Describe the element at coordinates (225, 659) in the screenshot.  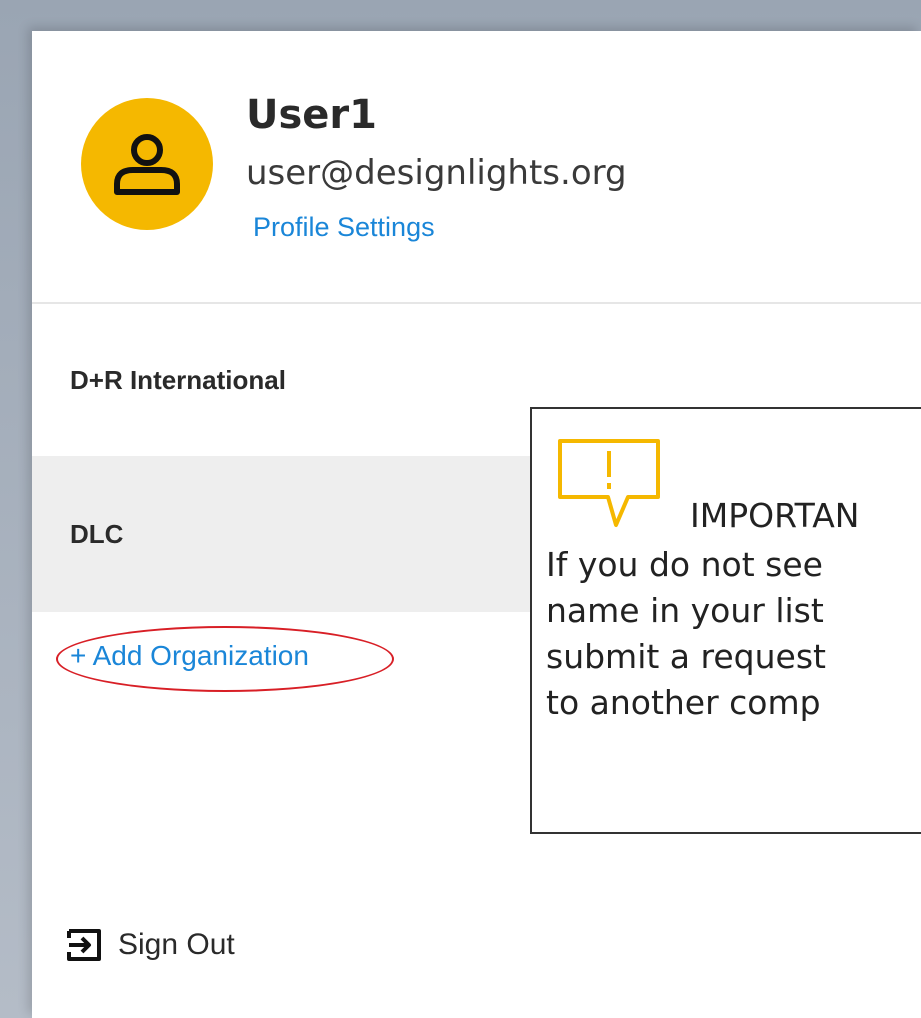
I see `highlight-ring` at that location.